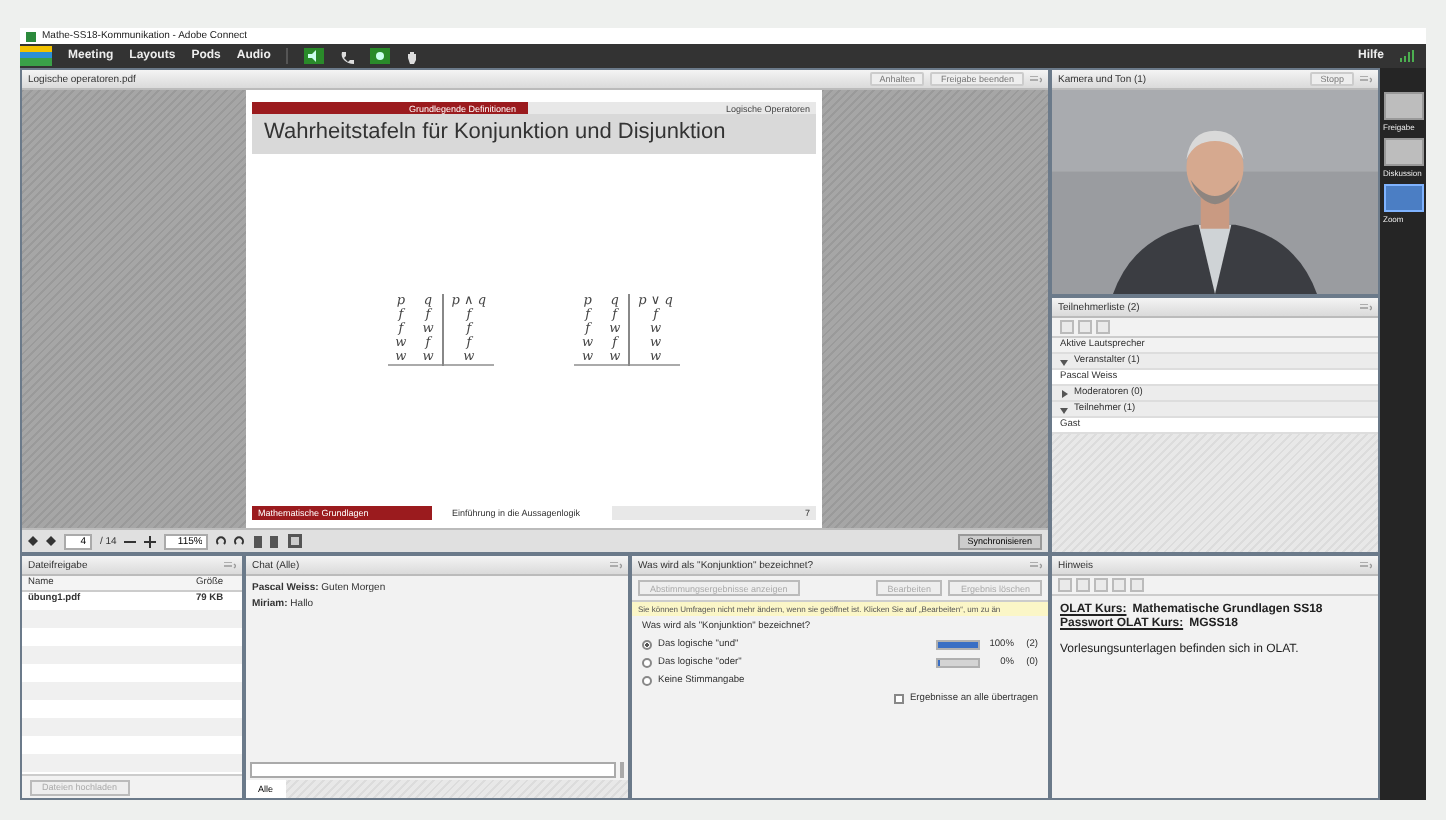 This screenshot has width=1446, height=820. What do you see at coordinates (130, 541) in the screenshot?
I see `zoom-out-icon` at bounding box center [130, 541].